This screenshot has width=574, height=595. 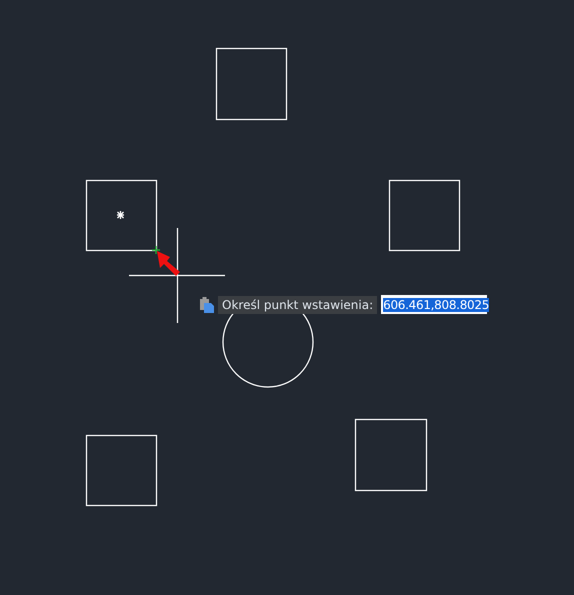 I want to click on arrow-icon, so click(x=168, y=263).